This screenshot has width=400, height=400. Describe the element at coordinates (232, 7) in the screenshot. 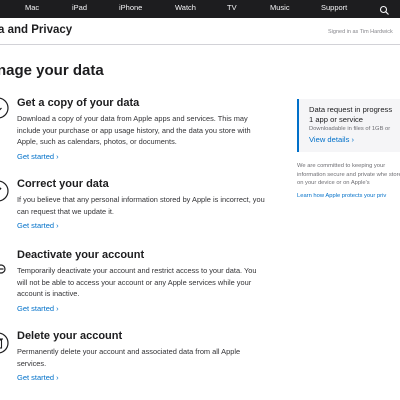

I see `nav-item-tv: TV` at that location.